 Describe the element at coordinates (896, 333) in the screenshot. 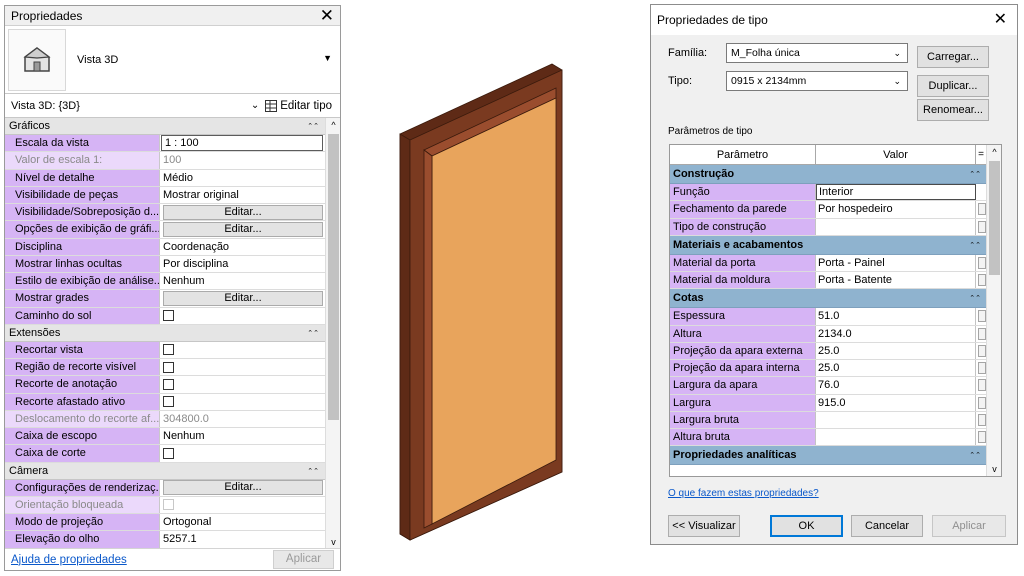

I see `parameter-value: 2134.0` at that location.